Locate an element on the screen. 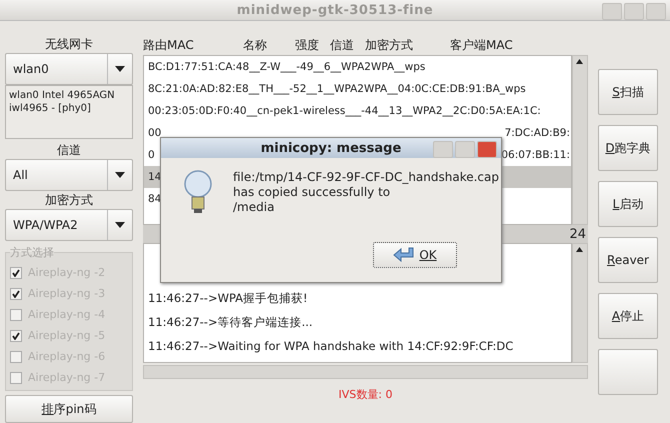 The height and width of the screenshot is (423, 670). row-text: 84 is located at coordinates (155, 199).